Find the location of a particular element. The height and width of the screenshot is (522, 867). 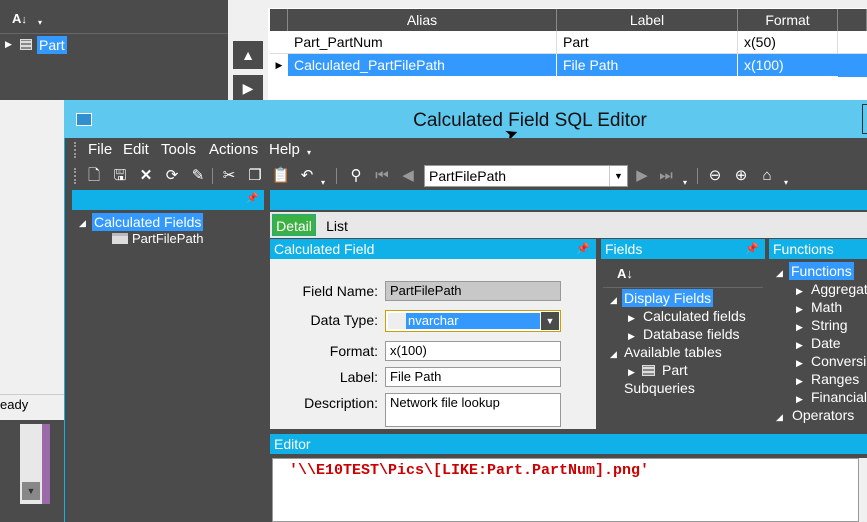

grid-header-label: Label is located at coordinates (647, 20).